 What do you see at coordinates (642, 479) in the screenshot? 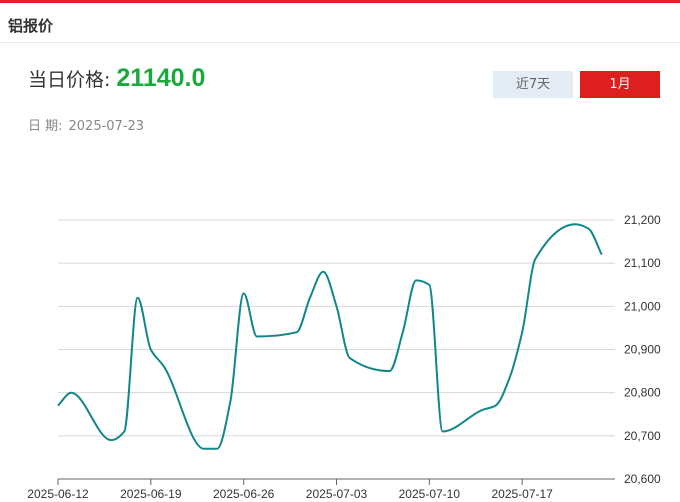
I see `y-tick-label: 20,600` at bounding box center [642, 479].